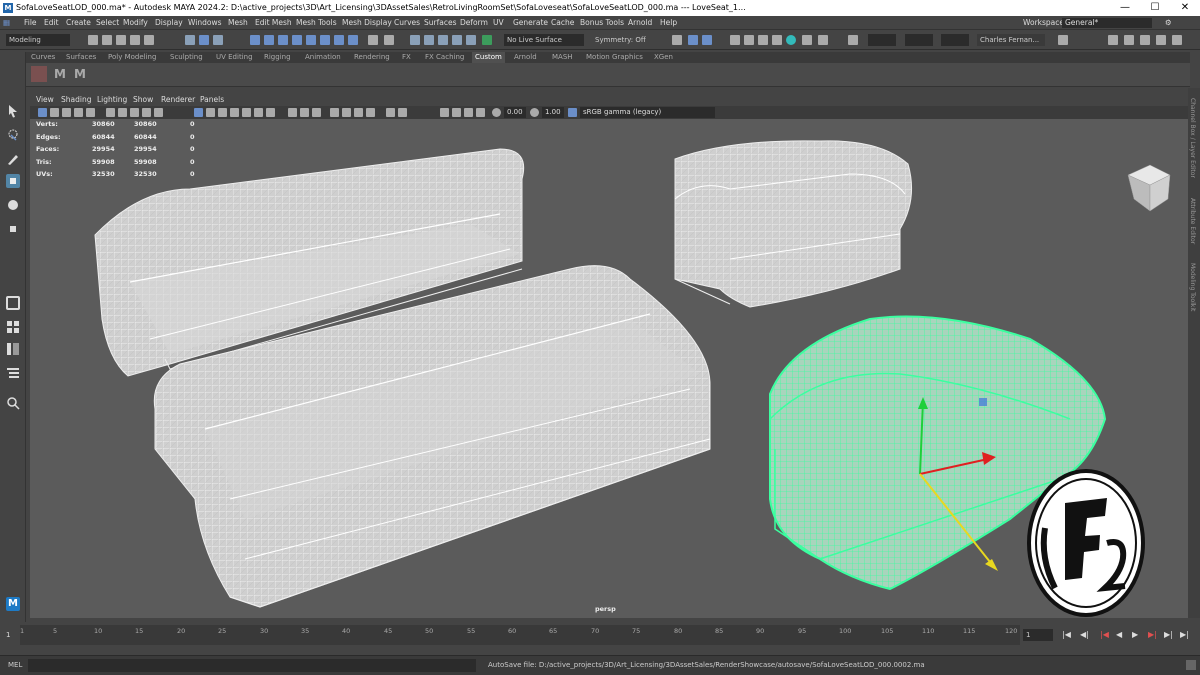 Image resolution: width=1200 pixels, height=675 pixels. Describe the element at coordinates (1185, 8) in the screenshot. I see `close-button: ✕` at that location.